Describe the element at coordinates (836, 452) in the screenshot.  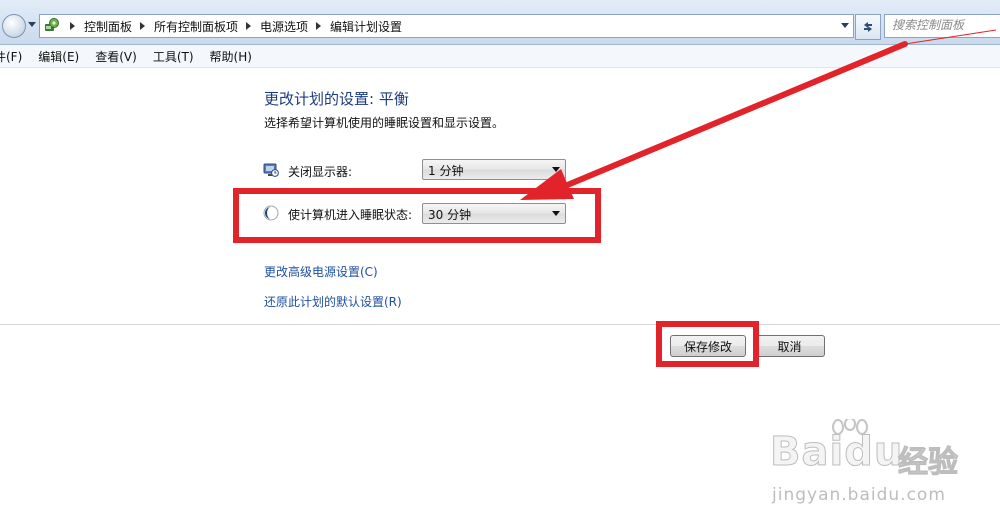
I see `watermark-brand: Baidu` at that location.